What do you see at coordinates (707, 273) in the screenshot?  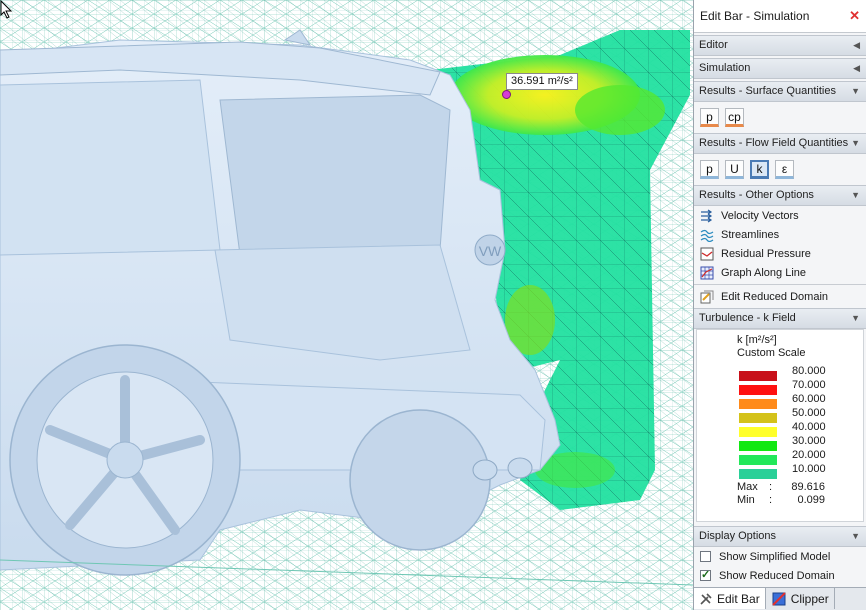 I see `graph-along-line-icon` at bounding box center [707, 273].